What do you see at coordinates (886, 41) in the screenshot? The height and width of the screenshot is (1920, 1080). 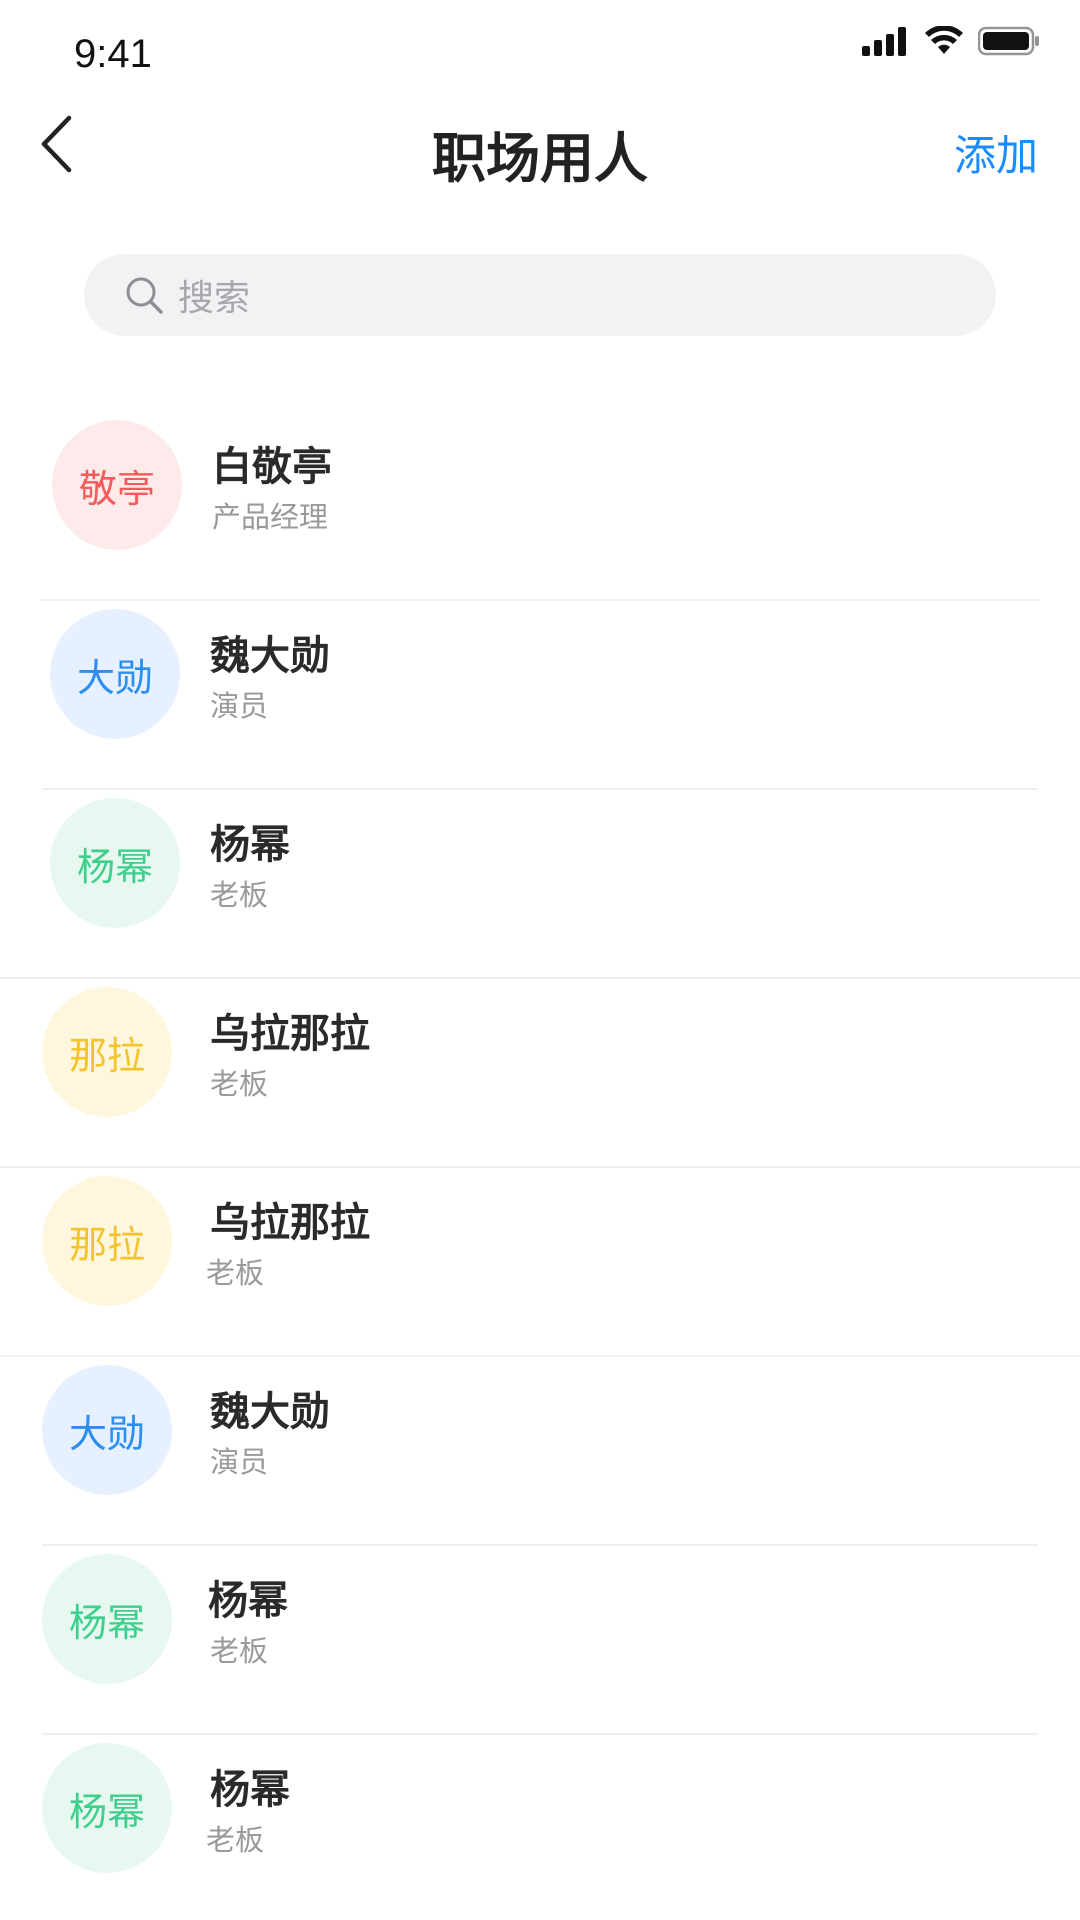 I see `cellular-signal-icon` at bounding box center [886, 41].